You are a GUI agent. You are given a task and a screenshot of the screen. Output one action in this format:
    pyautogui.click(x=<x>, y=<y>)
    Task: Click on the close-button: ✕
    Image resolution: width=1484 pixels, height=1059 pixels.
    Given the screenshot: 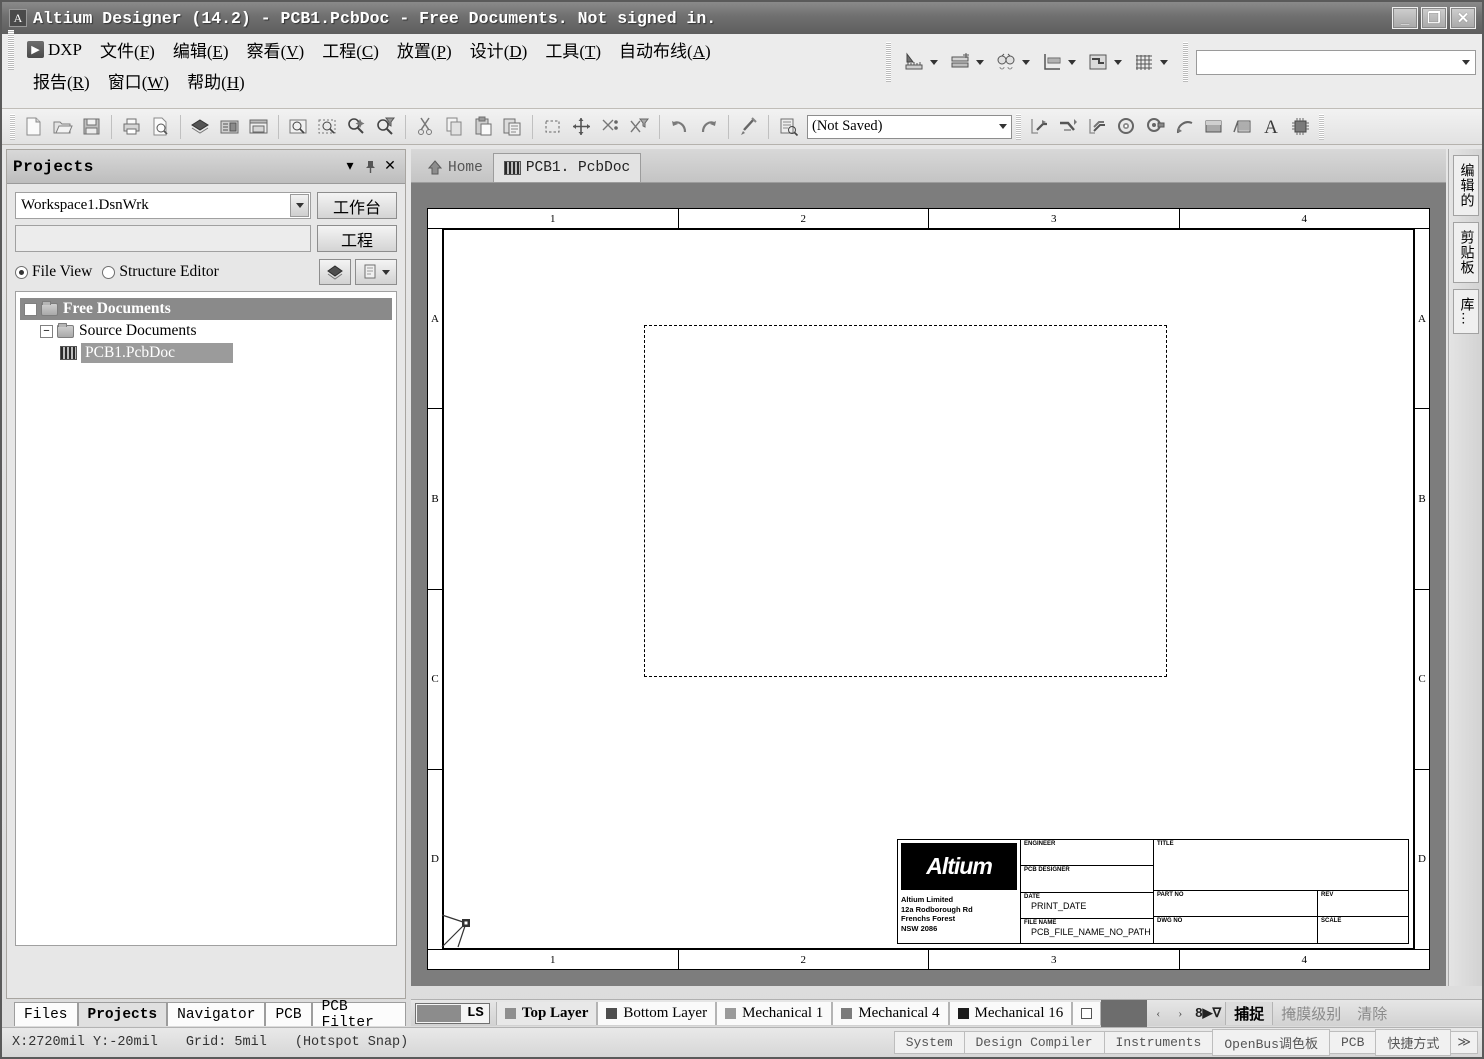 What is the action you would take?
    pyautogui.click(x=1463, y=18)
    